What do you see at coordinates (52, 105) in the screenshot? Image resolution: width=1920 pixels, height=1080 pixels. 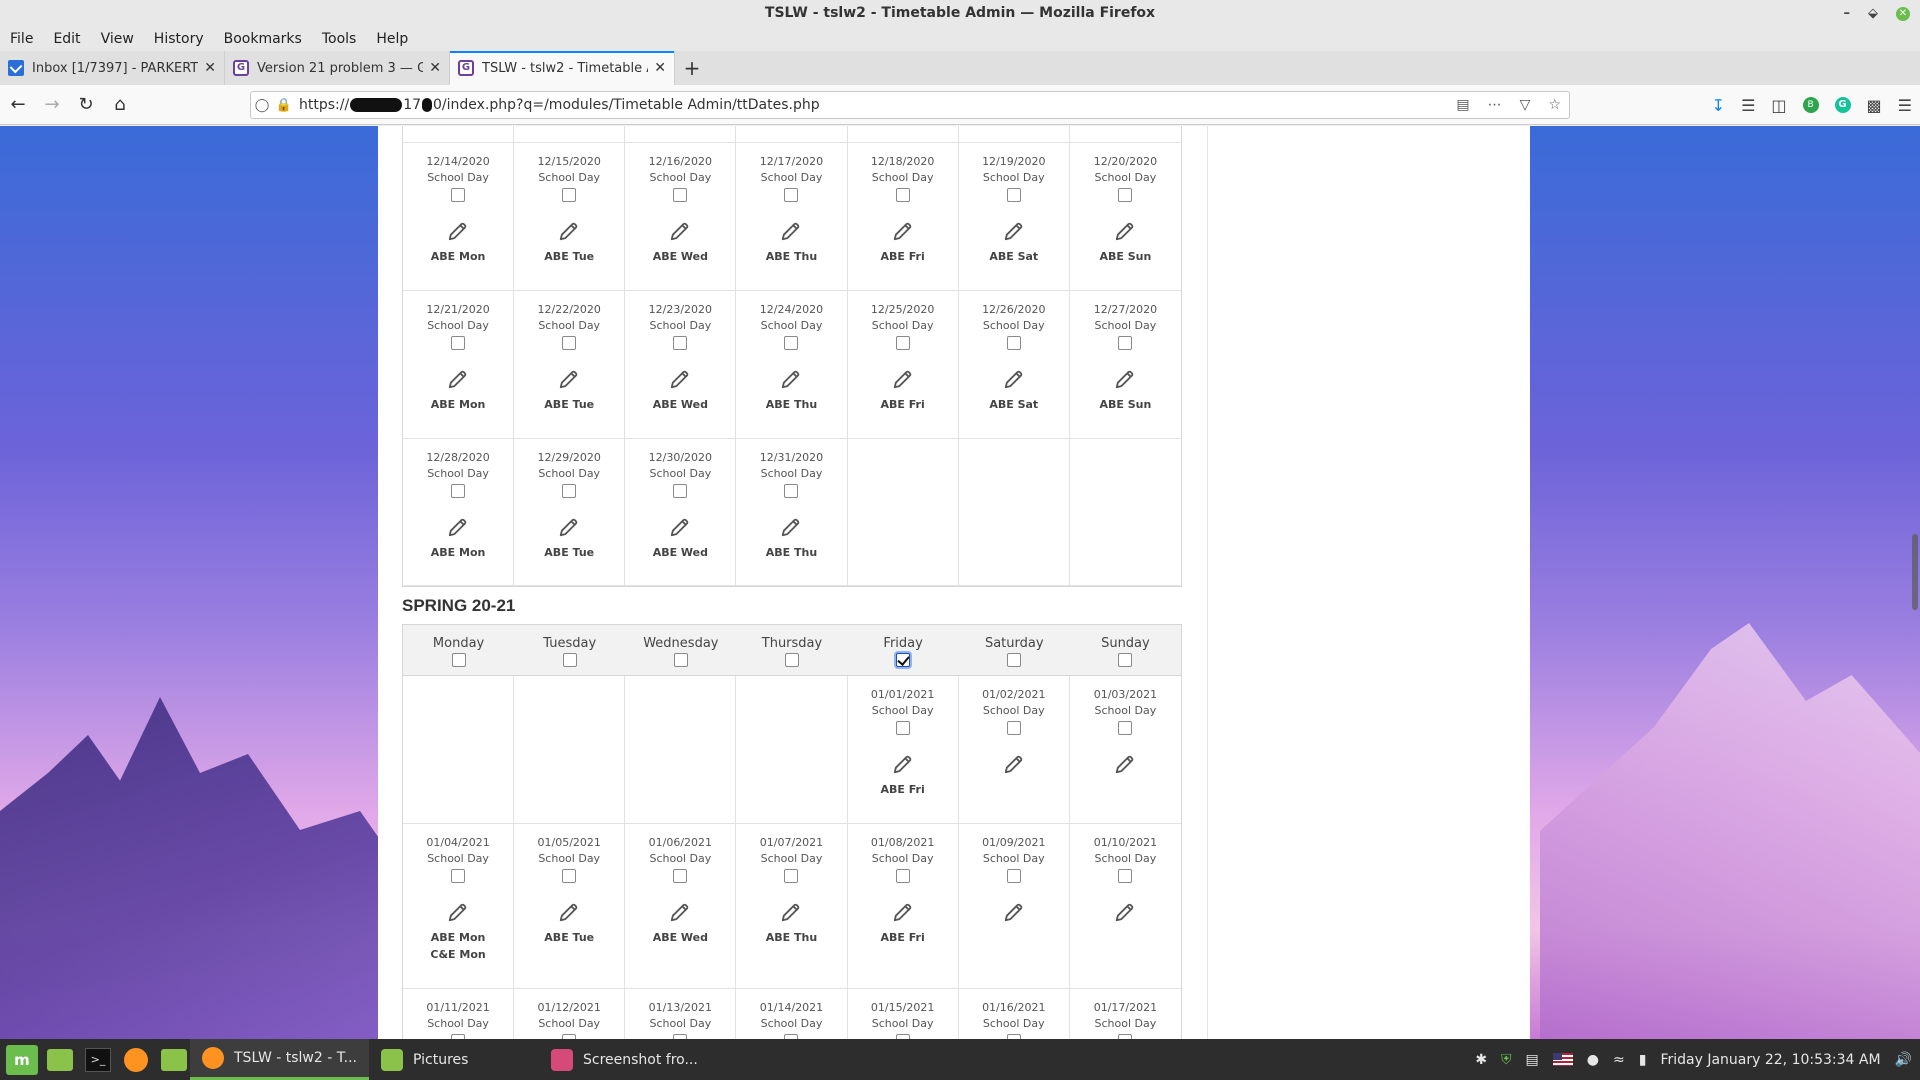 I see `forward-button: →` at bounding box center [52, 105].